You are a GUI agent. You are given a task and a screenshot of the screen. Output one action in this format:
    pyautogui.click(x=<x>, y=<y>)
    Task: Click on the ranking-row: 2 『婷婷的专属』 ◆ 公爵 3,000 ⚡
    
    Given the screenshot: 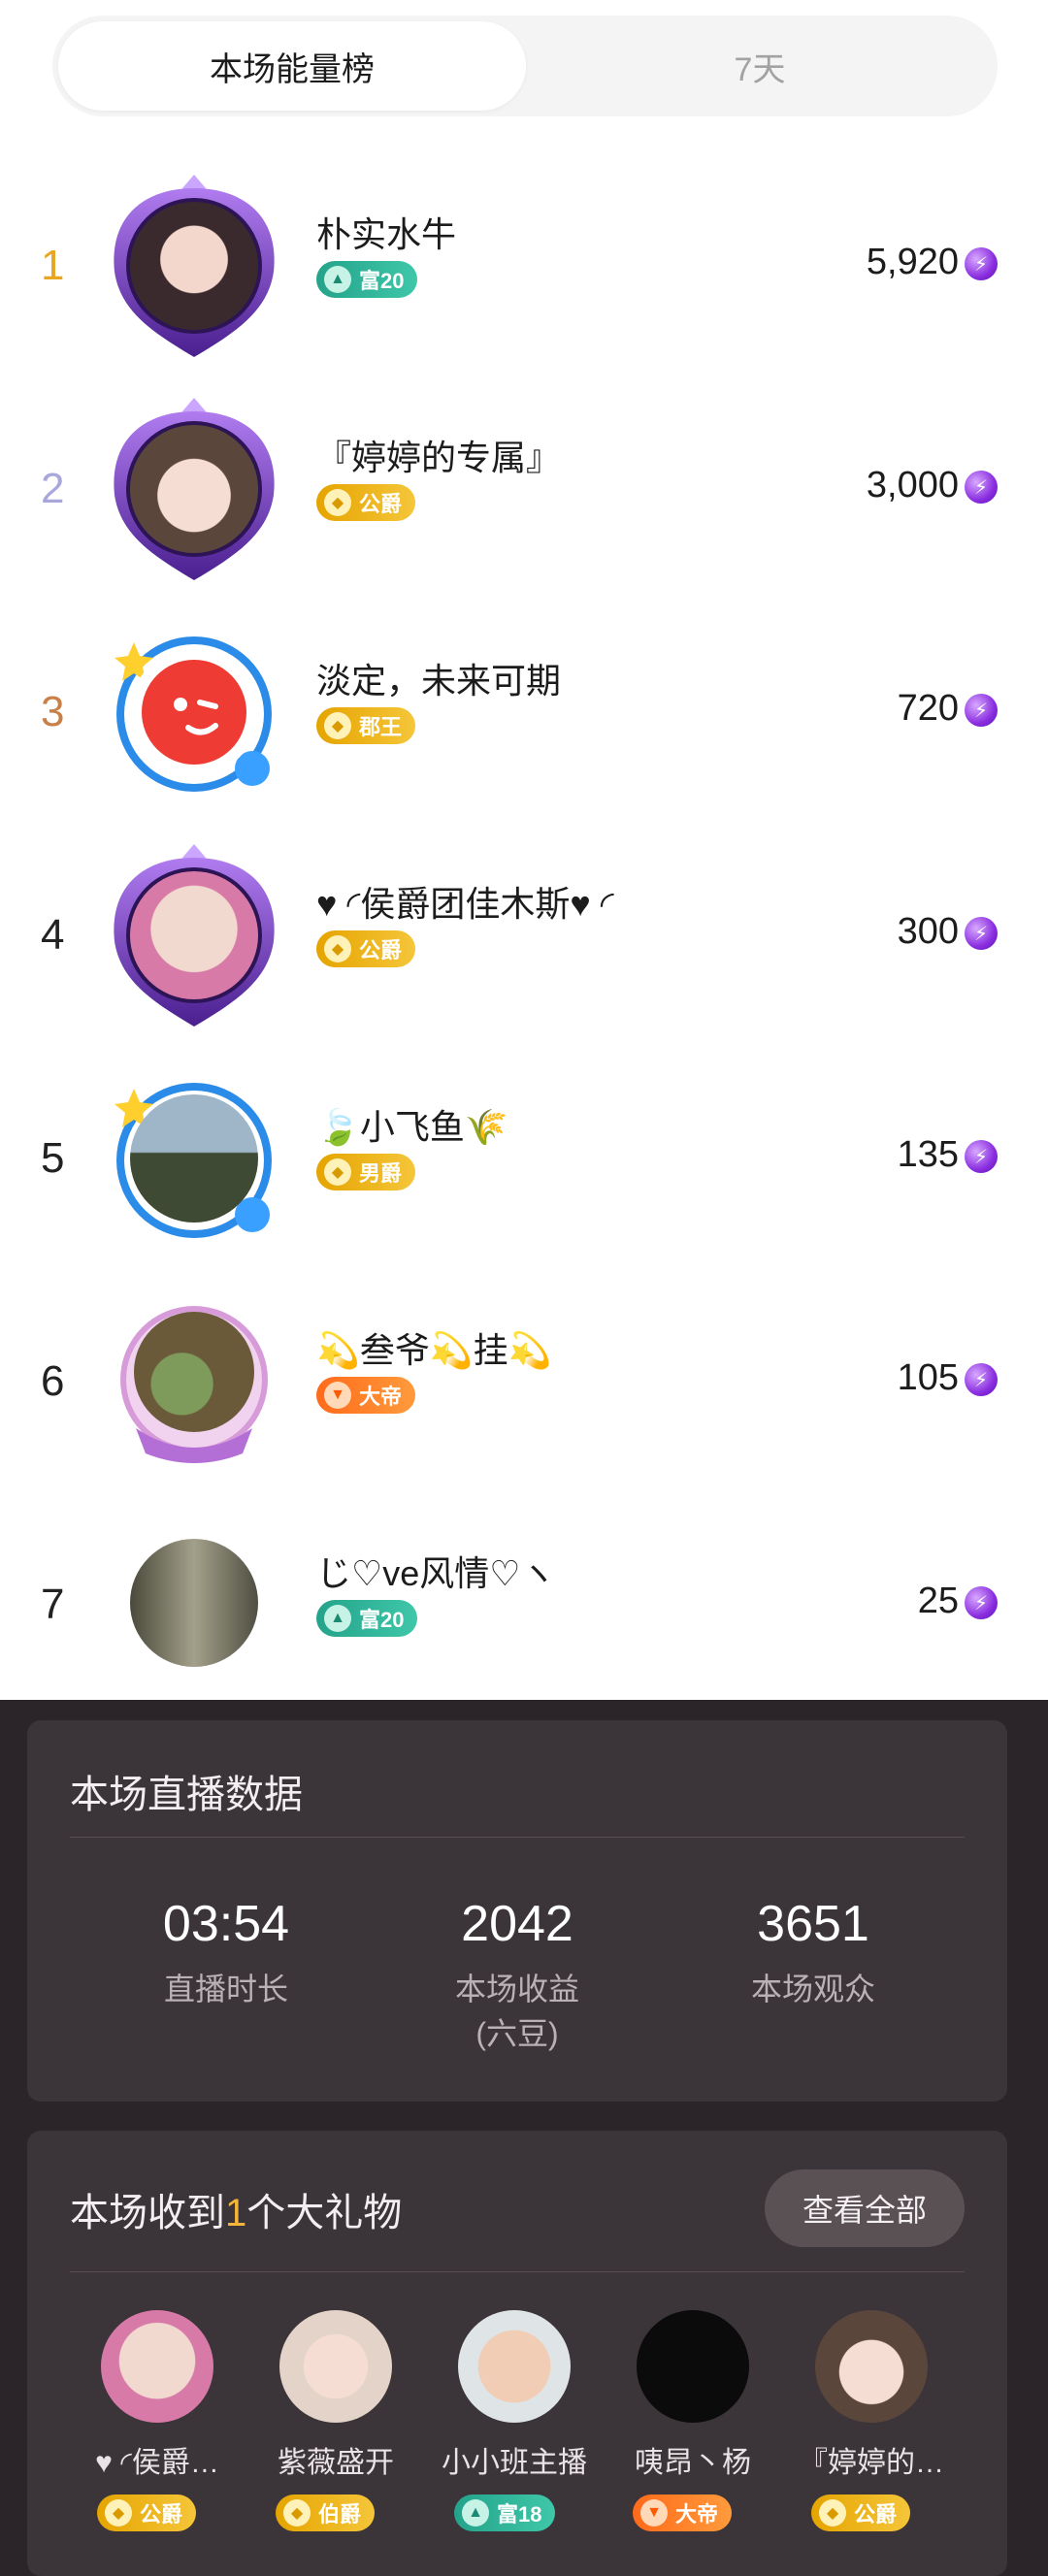 What is the action you would take?
    pyautogui.click(x=524, y=487)
    